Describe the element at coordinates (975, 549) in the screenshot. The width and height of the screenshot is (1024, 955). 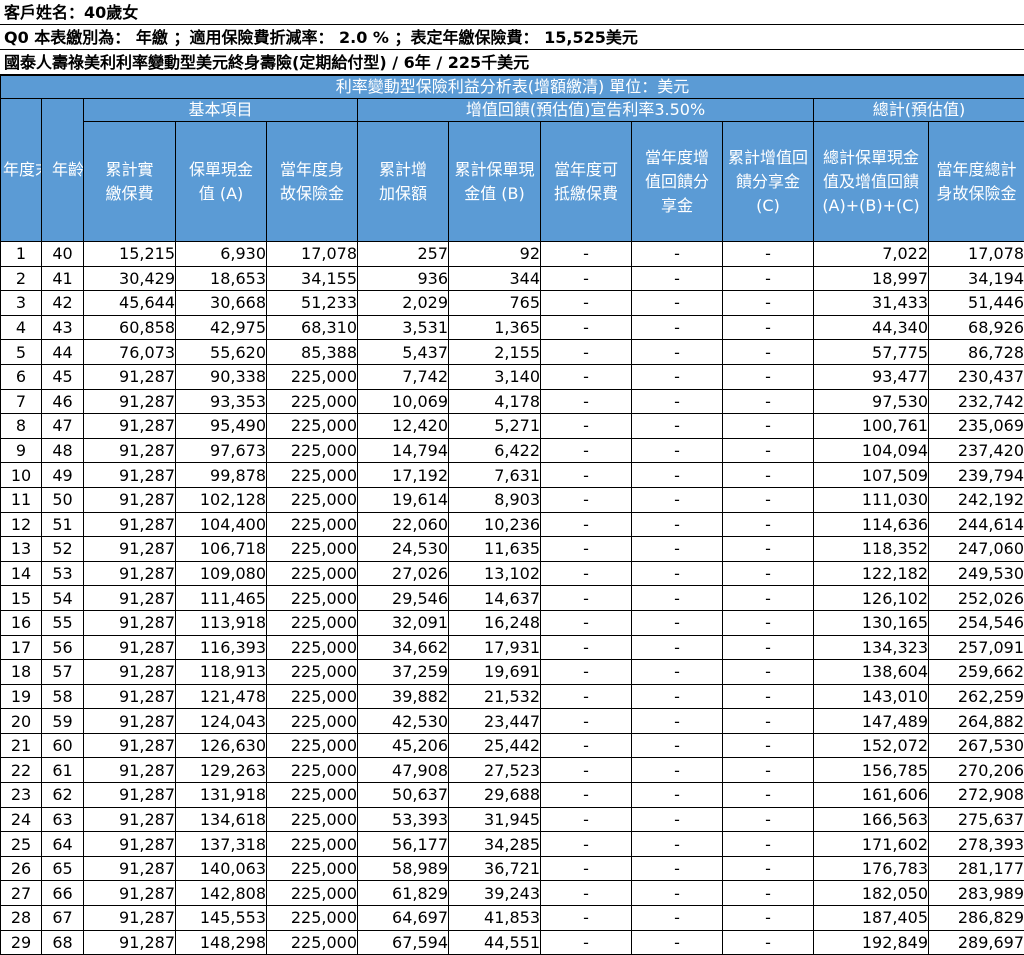
I see `cell-total-death: 247,060` at that location.